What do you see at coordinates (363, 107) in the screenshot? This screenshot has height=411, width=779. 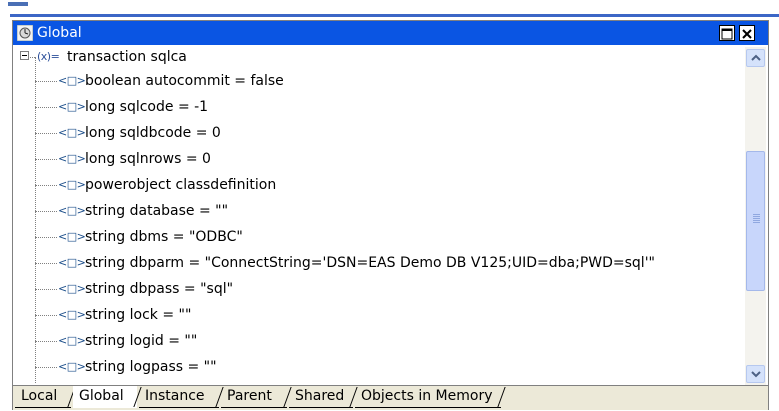 I see `tree-item: <□> long sqlcode = -1` at bounding box center [363, 107].